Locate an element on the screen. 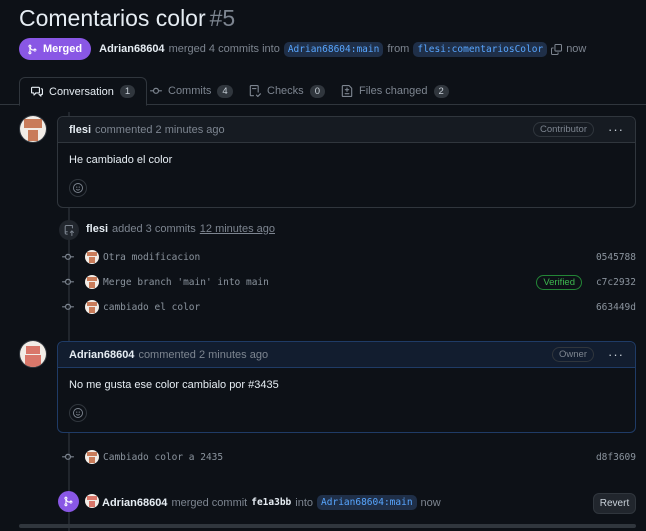 This screenshot has height=531, width=646. commit-message: Merge branch 'main' into main is located at coordinates (186, 282).